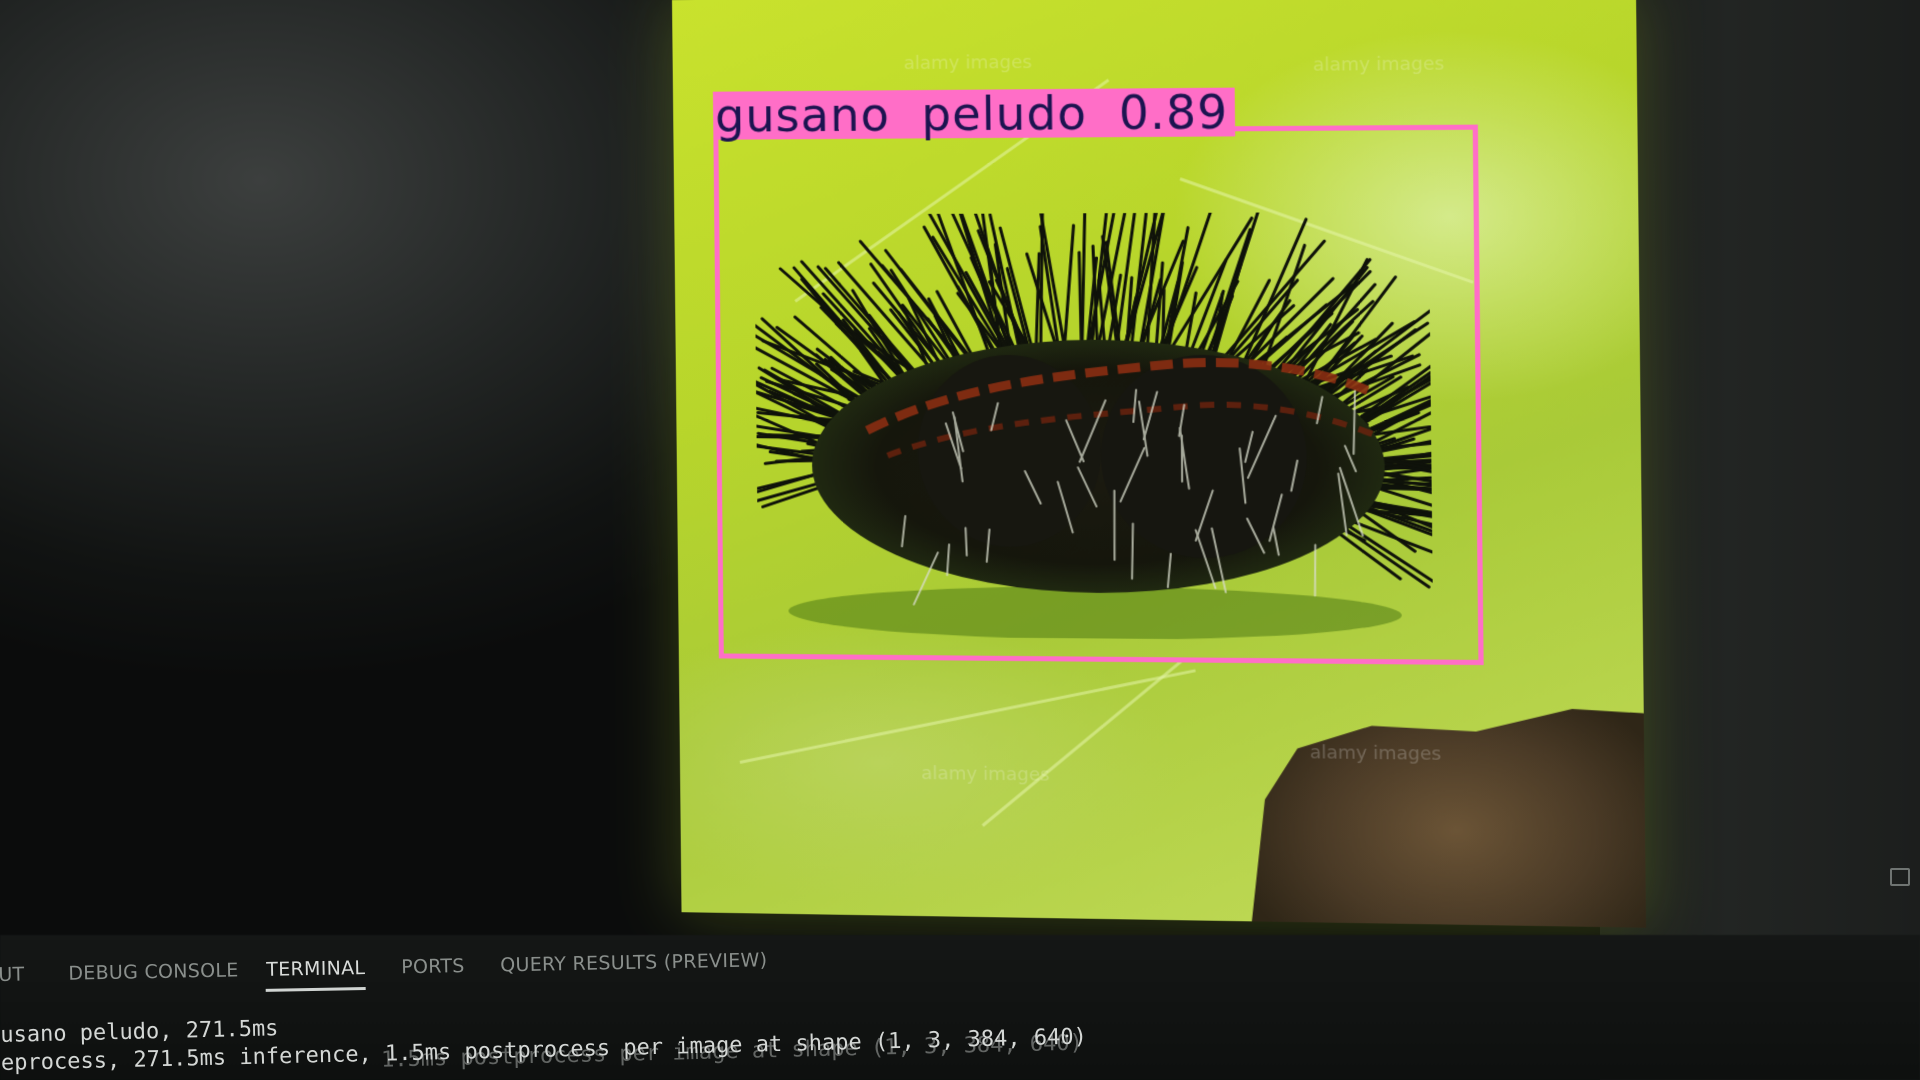  What do you see at coordinates (315, 969) in the screenshot?
I see `tab-terminal: TERMINAL` at bounding box center [315, 969].